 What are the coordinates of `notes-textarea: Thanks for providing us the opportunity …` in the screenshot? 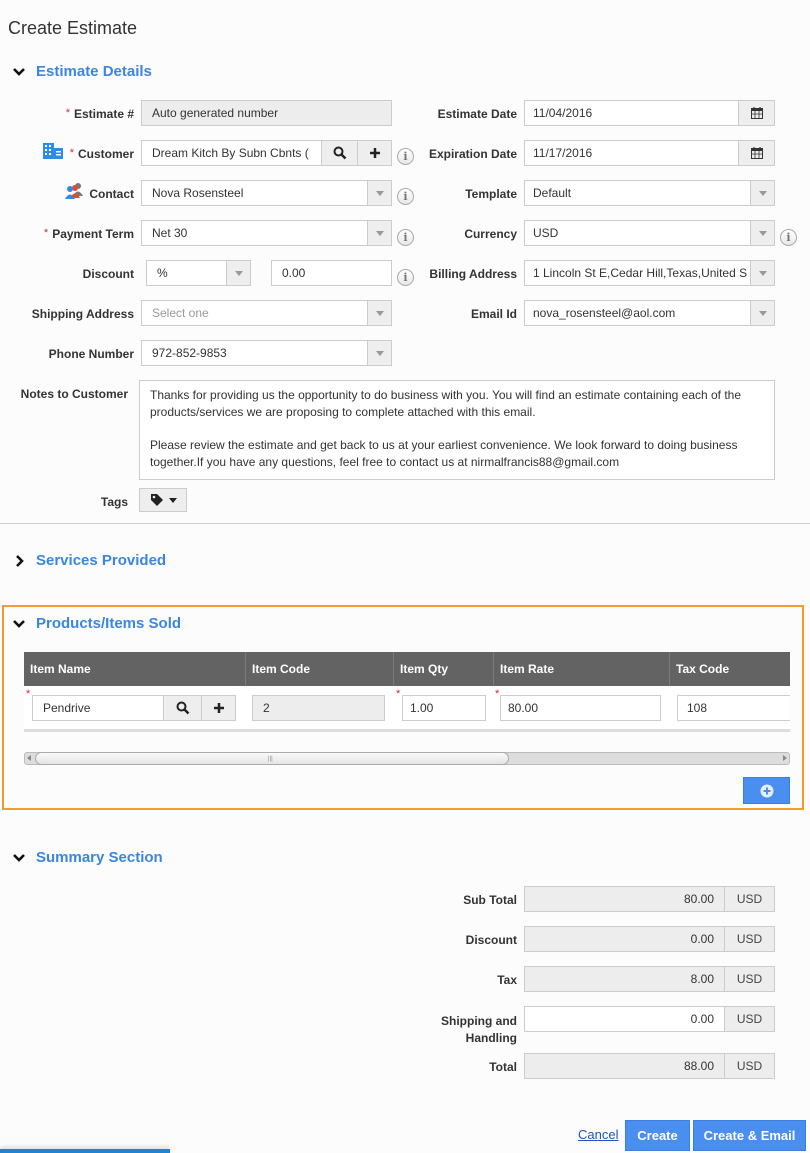 It's located at (457, 430).